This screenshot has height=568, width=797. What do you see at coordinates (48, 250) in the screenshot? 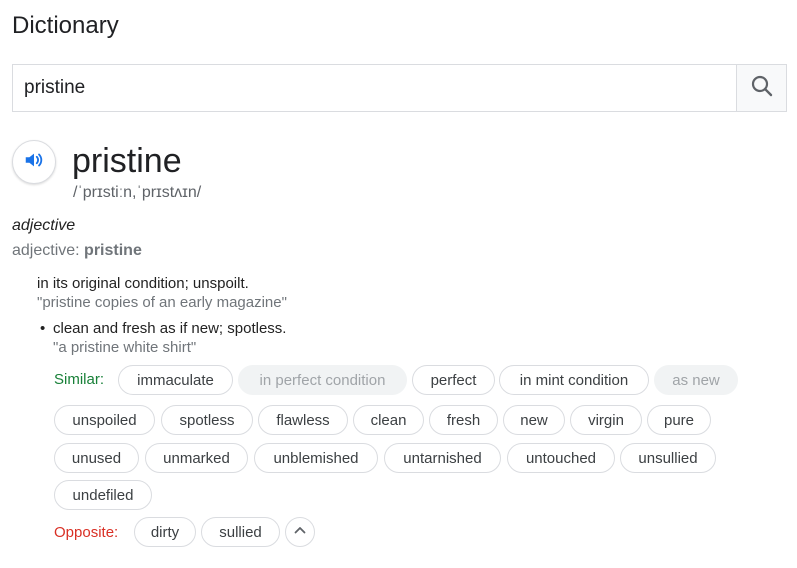
I see `pos-line-prefix: adjective:` at bounding box center [48, 250].